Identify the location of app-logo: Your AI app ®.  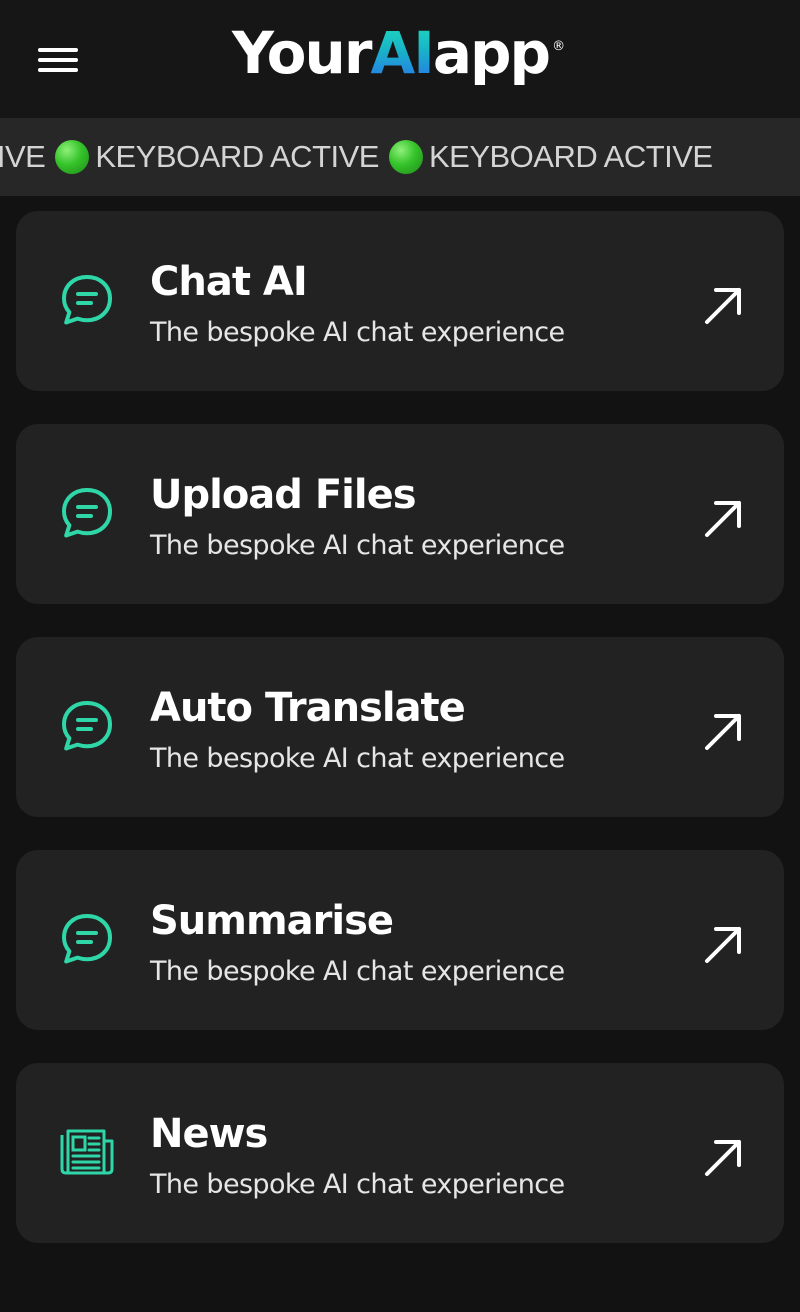
(398, 53).